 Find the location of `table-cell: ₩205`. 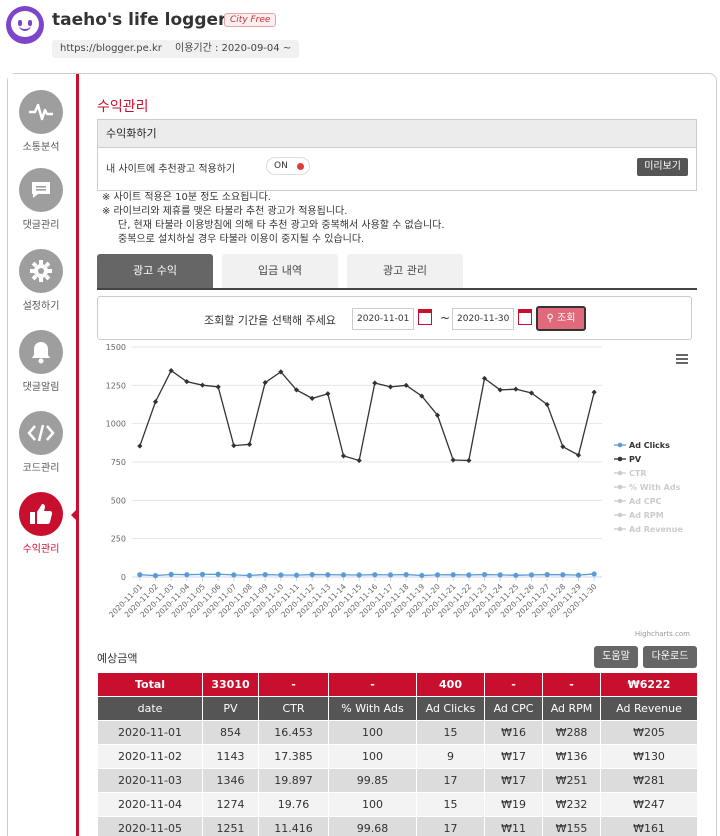

table-cell: ₩205 is located at coordinates (649, 732).